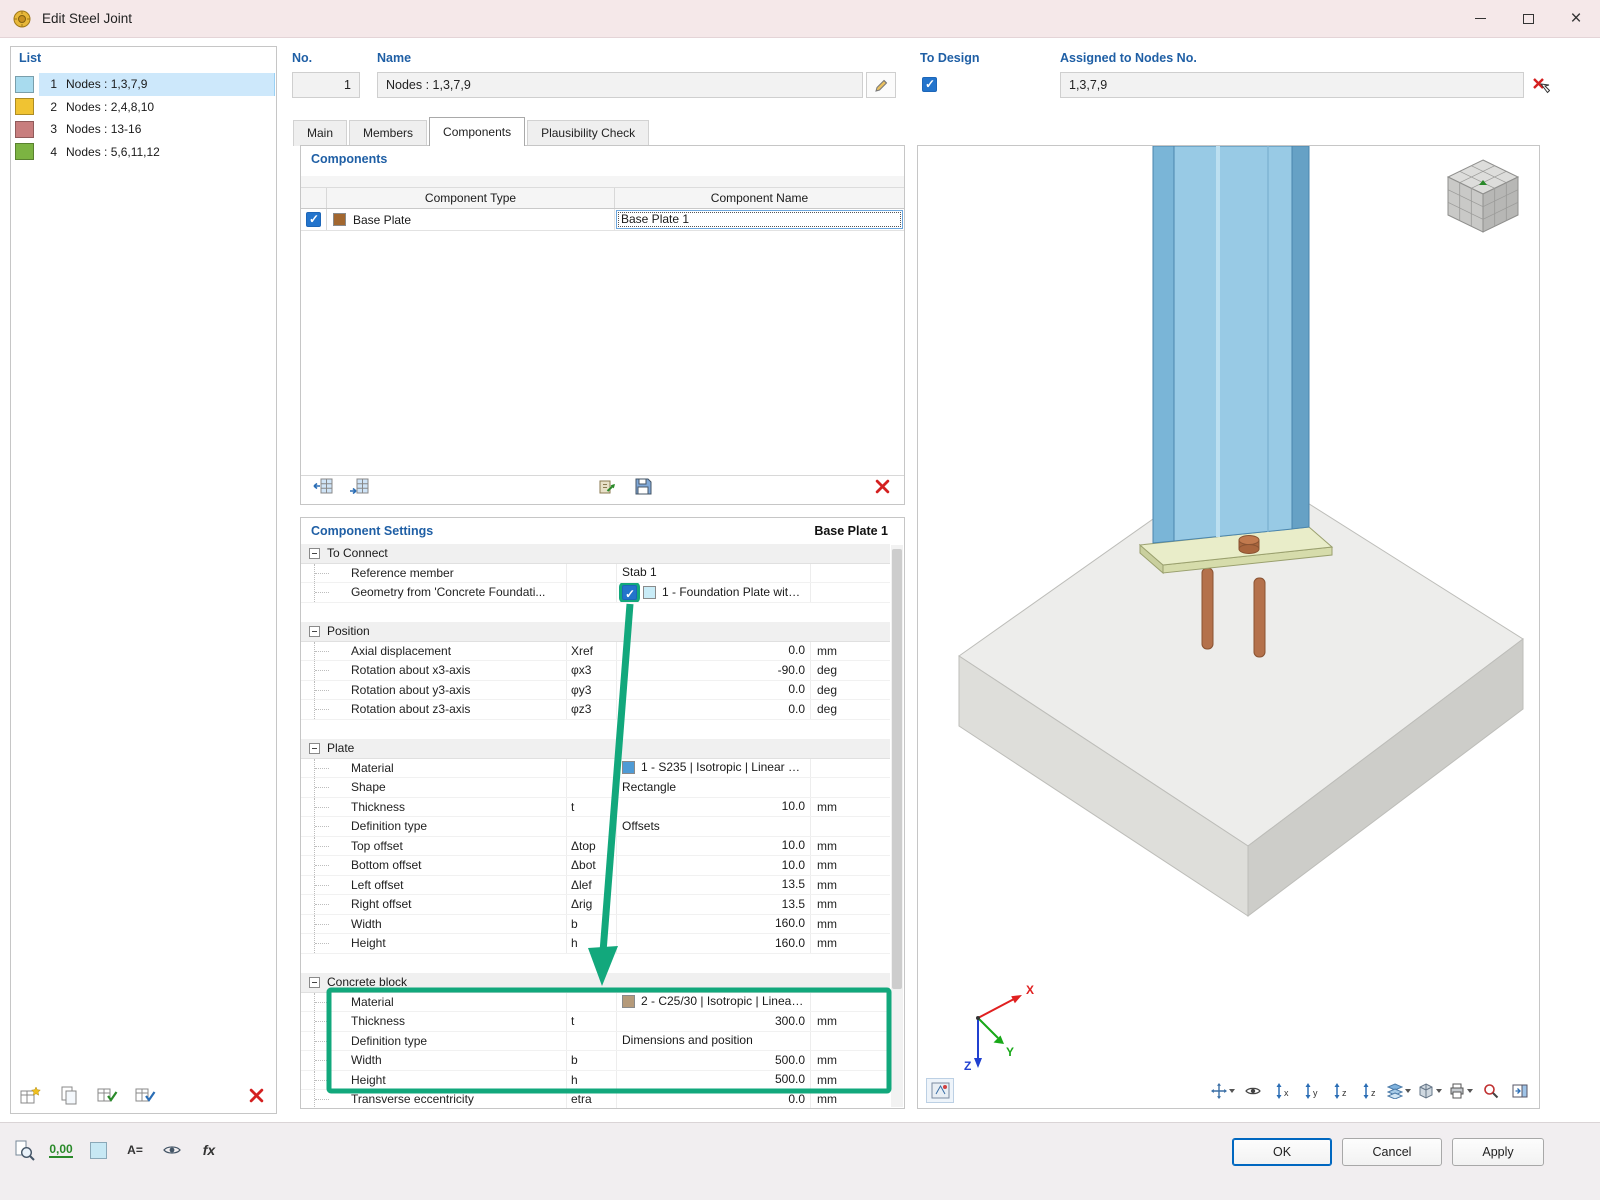 The image size is (1600, 1200). What do you see at coordinates (1430, 1090) in the screenshot?
I see `display-mode-button` at bounding box center [1430, 1090].